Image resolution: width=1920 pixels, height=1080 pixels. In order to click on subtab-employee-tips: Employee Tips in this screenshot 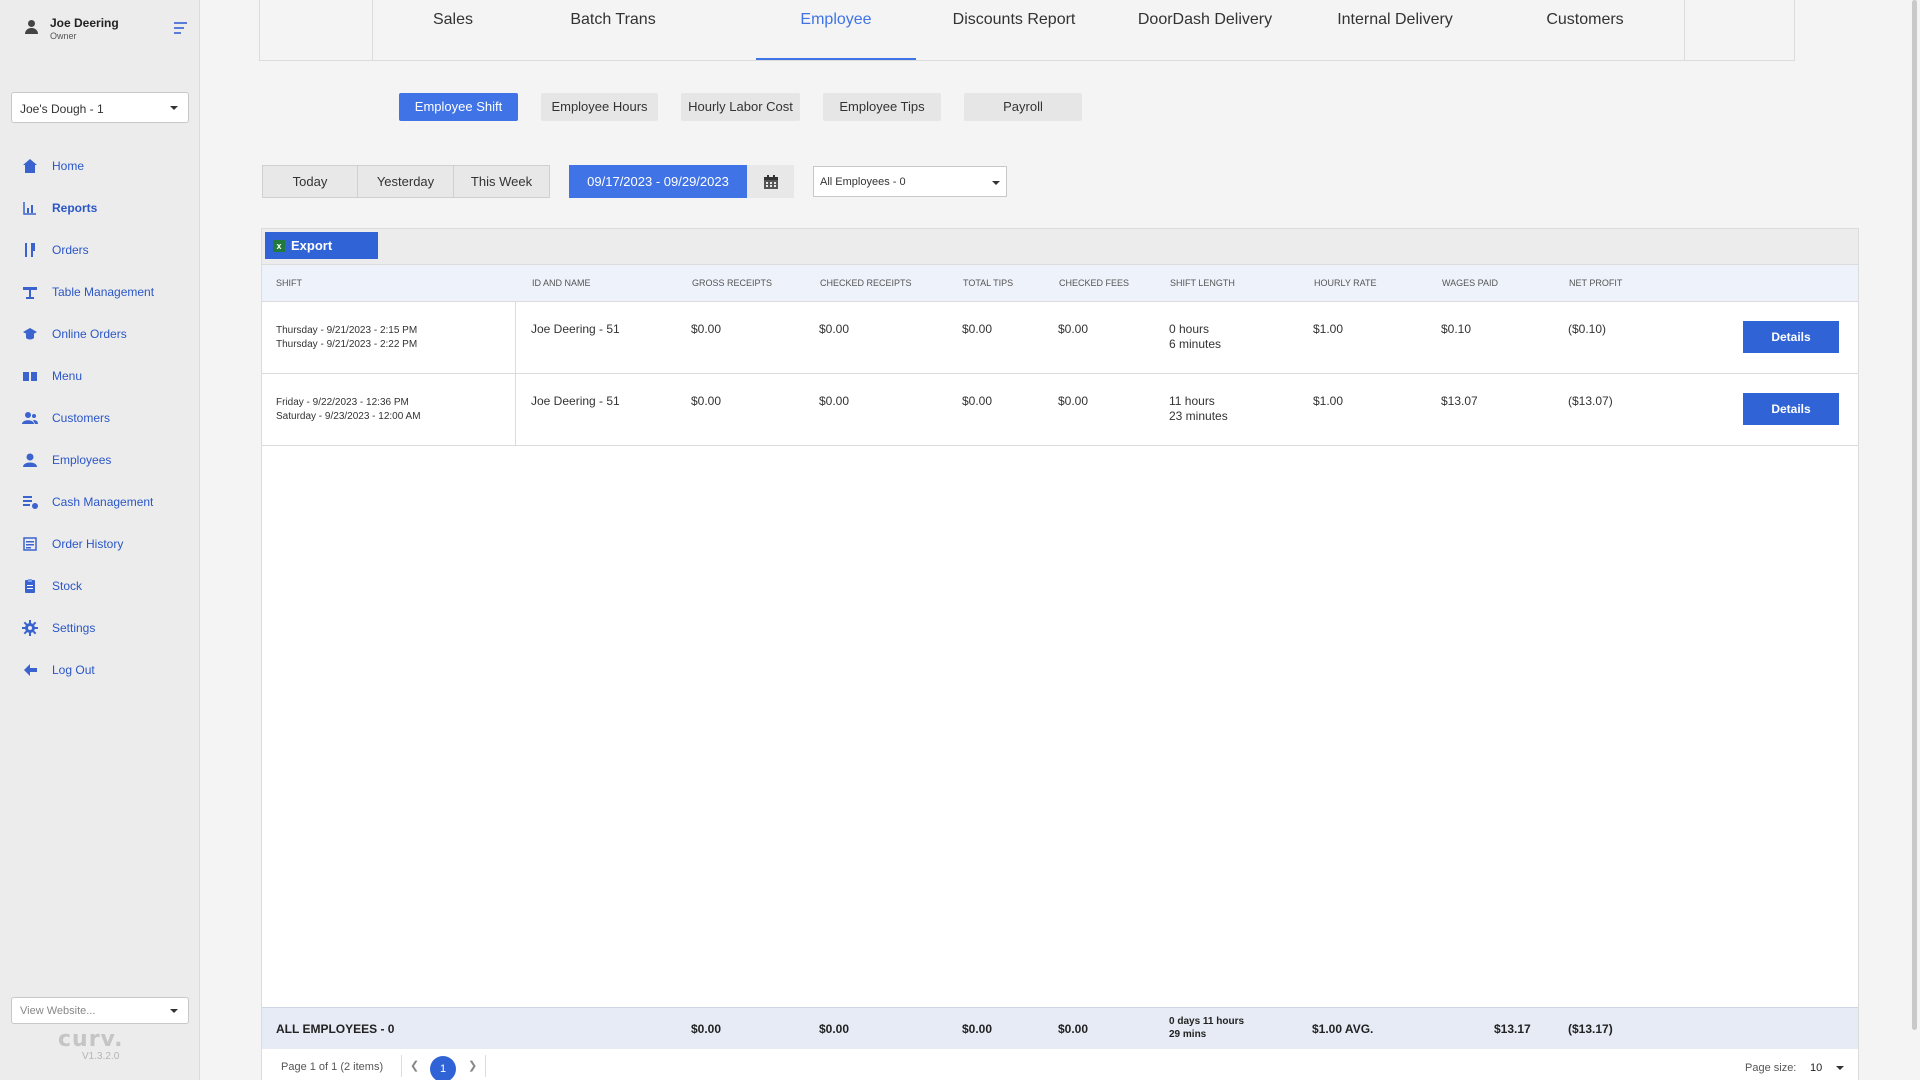, I will do `click(882, 107)`.